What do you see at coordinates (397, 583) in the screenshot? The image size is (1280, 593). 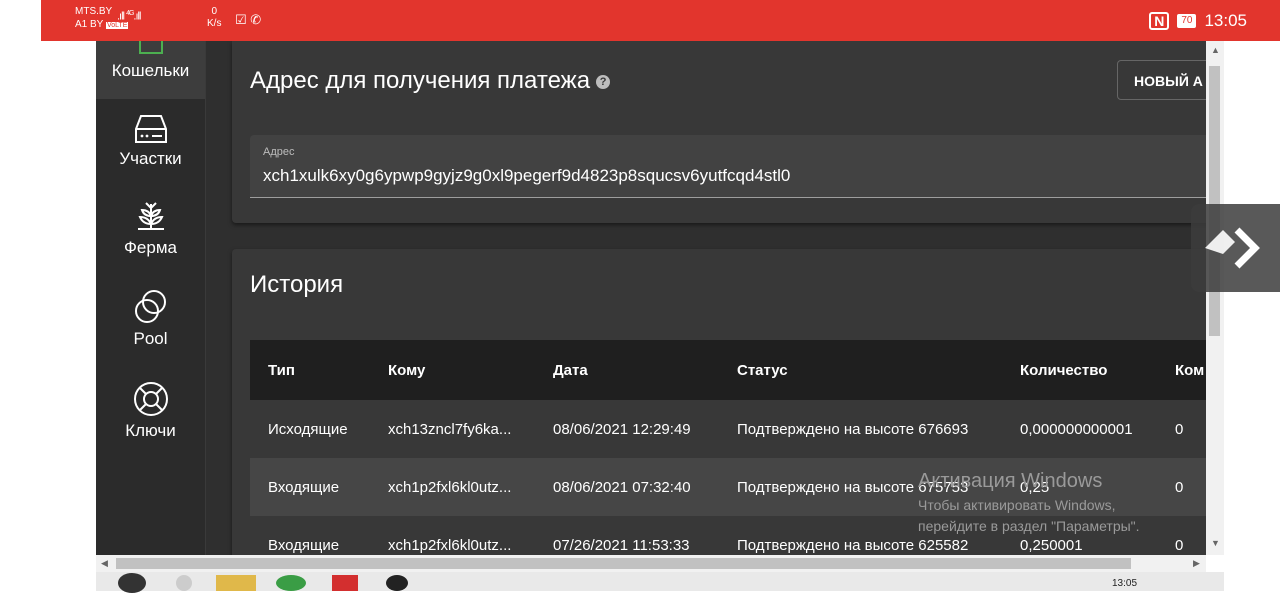 I see `chia-icon` at bounding box center [397, 583].